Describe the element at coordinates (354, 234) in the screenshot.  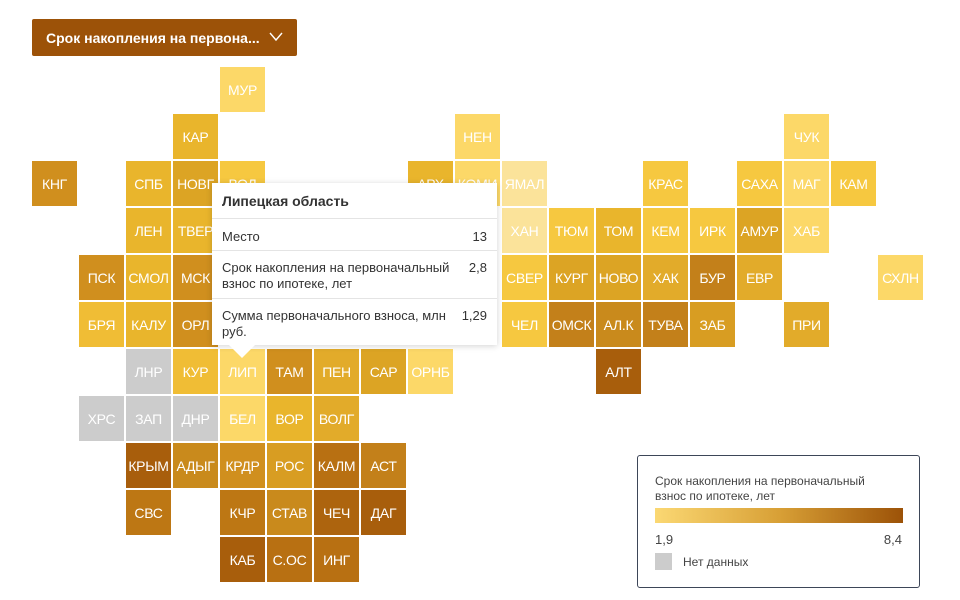
I see `tooltip-row-rank: Место 13` at that location.